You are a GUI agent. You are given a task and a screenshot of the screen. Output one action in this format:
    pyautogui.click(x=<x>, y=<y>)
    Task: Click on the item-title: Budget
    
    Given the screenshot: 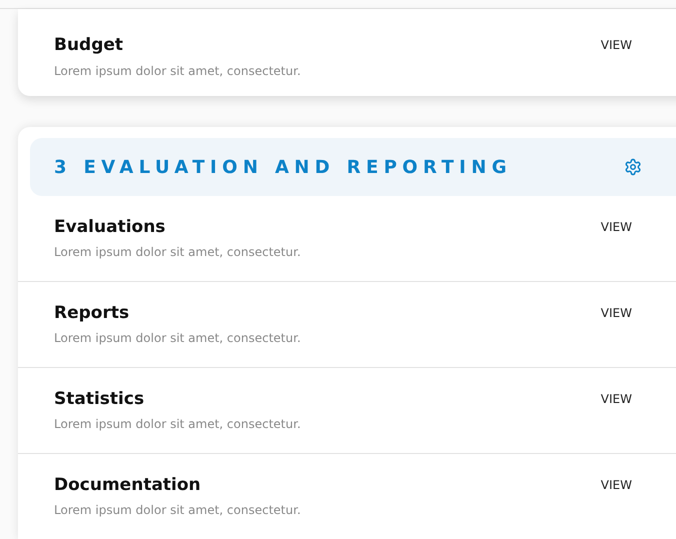 What is the action you would take?
    pyautogui.click(x=89, y=45)
    